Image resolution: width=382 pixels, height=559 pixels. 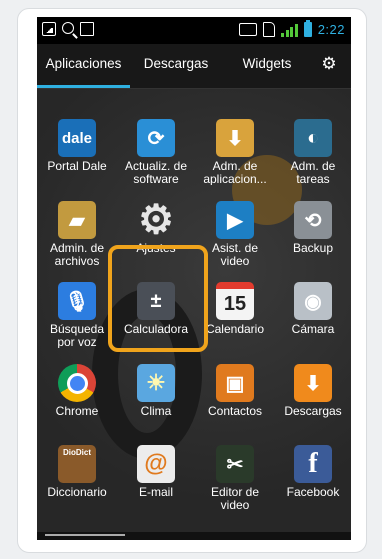 What do you see at coordinates (313, 220) in the screenshot?
I see `backup-icon: ⟲` at bounding box center [313, 220].